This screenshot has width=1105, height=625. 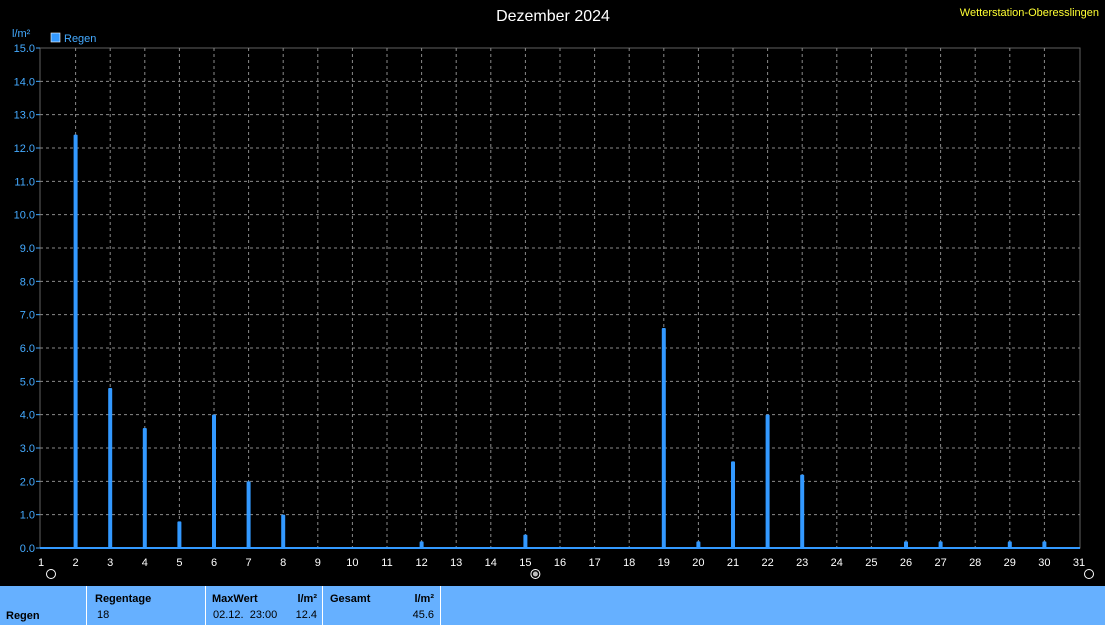 I want to click on y-tick-label: 3.0, so click(x=27, y=449).